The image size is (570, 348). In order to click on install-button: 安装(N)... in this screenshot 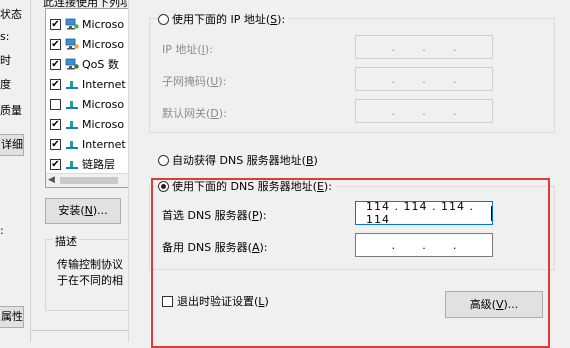, I will do `click(83, 211)`.